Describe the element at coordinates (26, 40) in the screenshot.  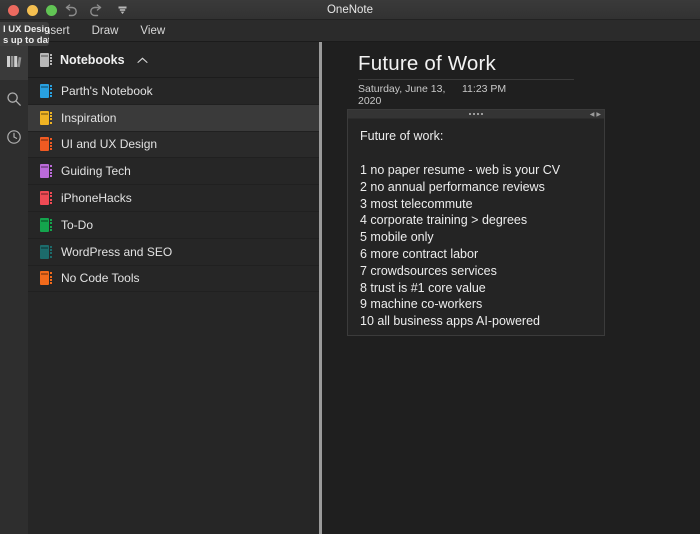
I see `tooltip-line-2: s up to date` at that location.